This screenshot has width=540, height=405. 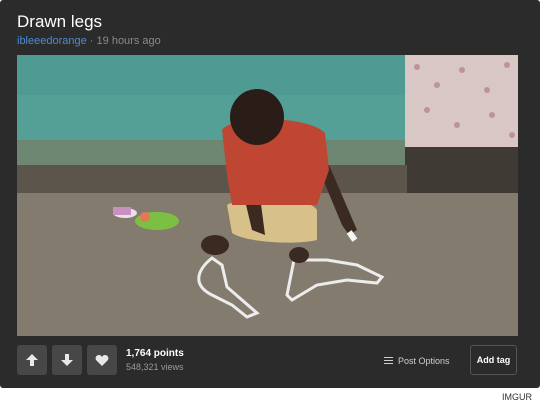 I want to click on post-options-label: Post Options, so click(x=424, y=360).